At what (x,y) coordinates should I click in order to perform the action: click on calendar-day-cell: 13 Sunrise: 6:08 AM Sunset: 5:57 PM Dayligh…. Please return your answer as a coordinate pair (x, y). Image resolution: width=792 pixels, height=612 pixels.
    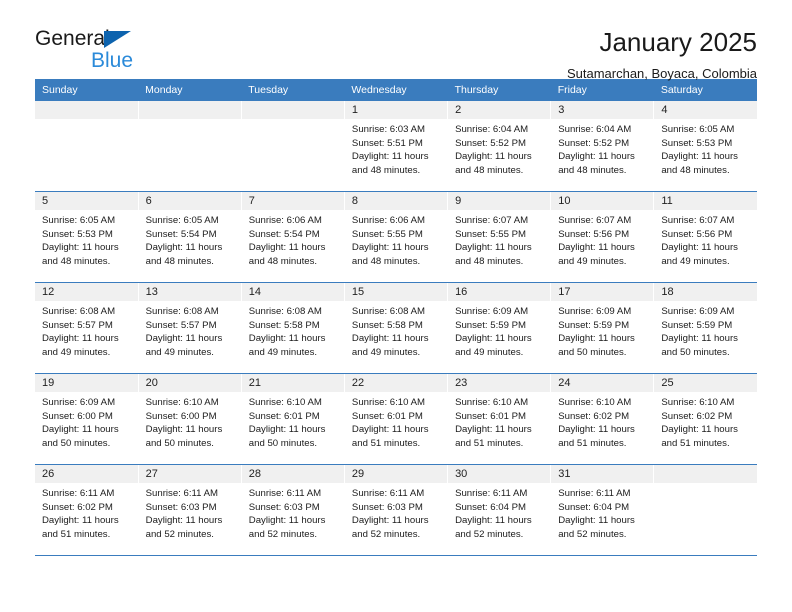
    Looking at the image, I should click on (190, 328).